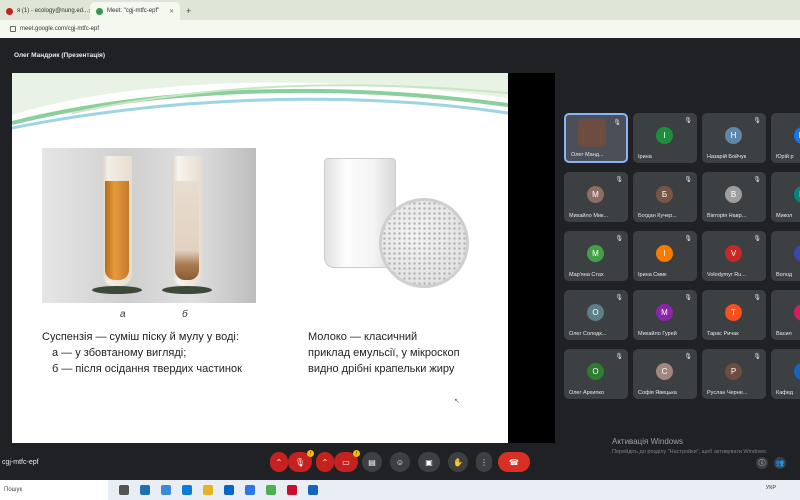  What do you see at coordinates (780, 463) in the screenshot?
I see `people-icon: 👥` at bounding box center [780, 463].